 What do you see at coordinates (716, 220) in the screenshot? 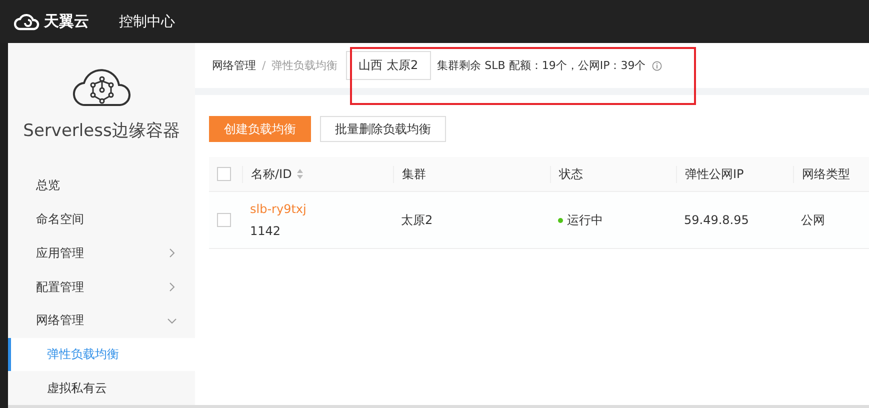
I see `table-cell: 59.49.8.95` at bounding box center [716, 220].